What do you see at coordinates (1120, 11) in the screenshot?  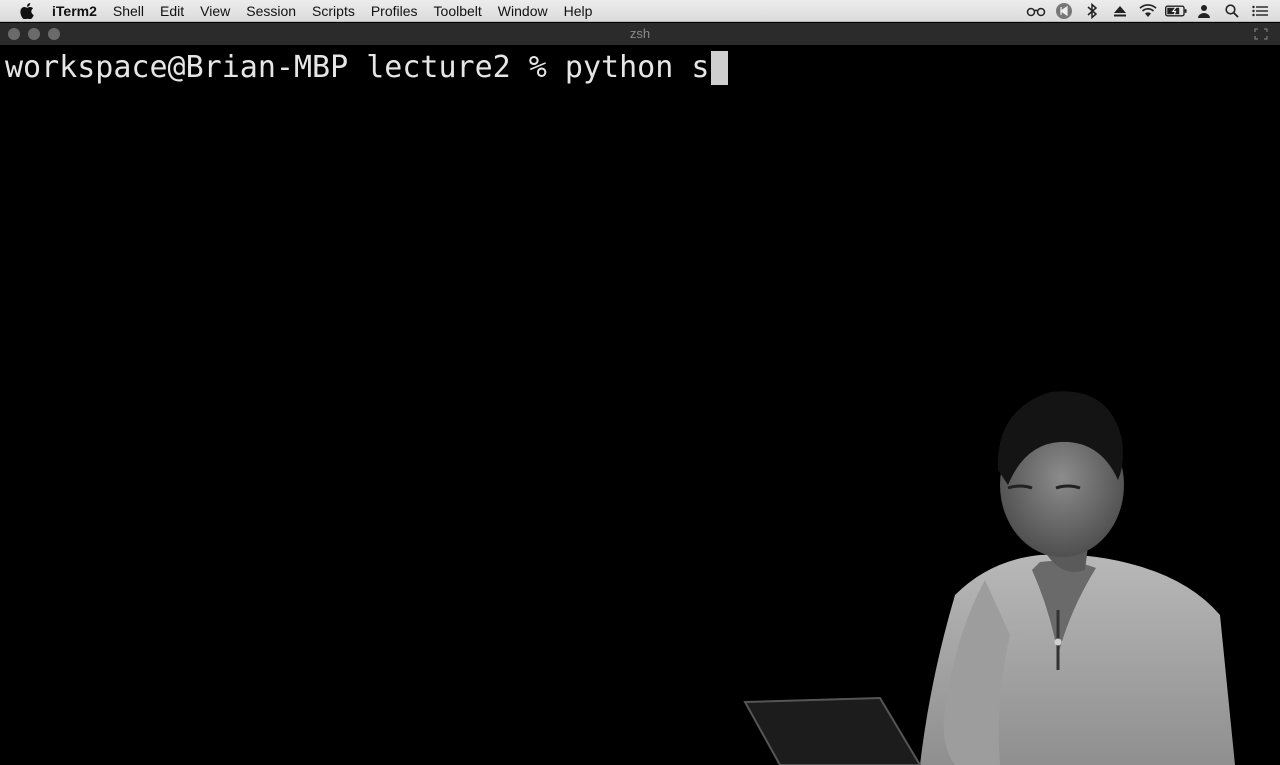 I see `eject-icon` at bounding box center [1120, 11].